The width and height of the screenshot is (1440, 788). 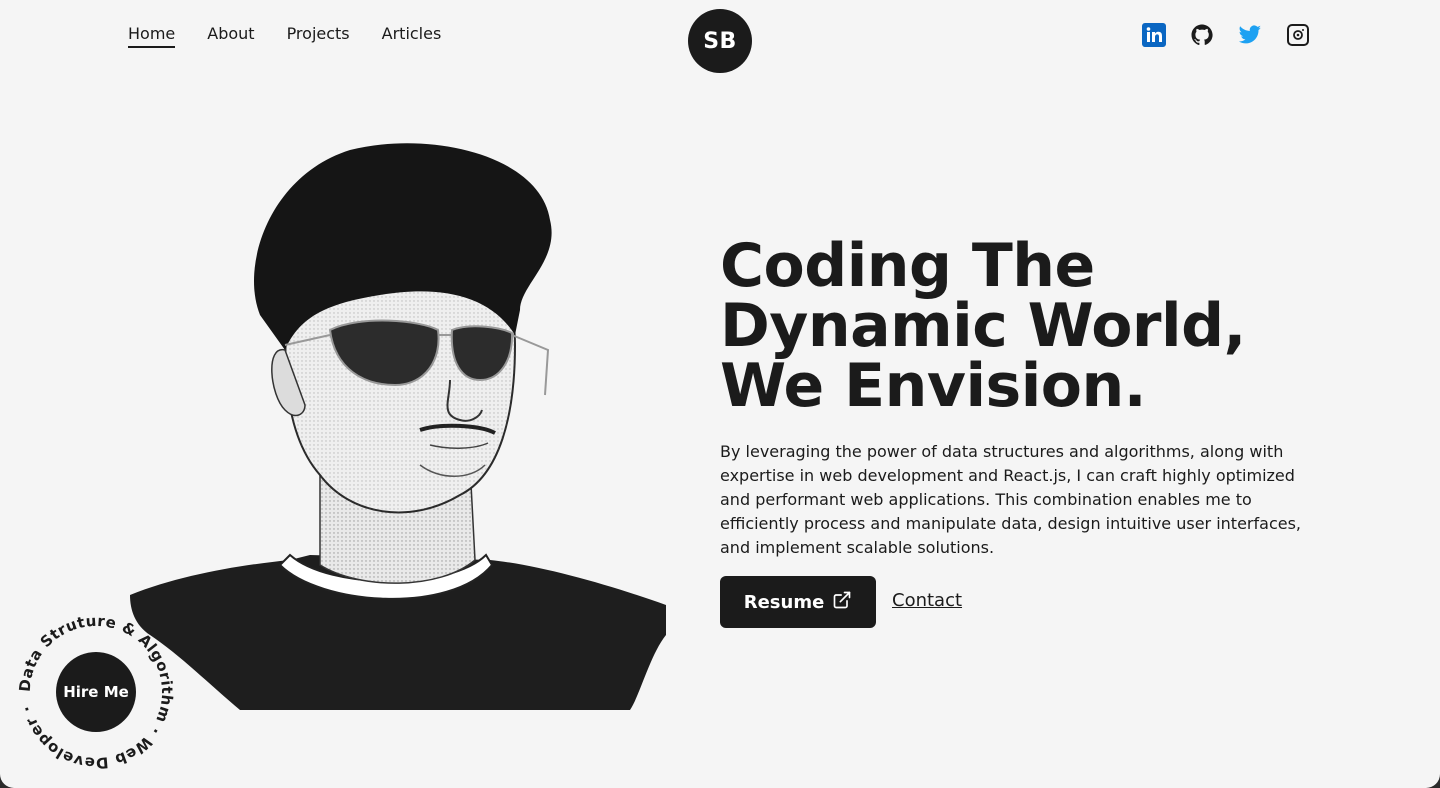 I want to click on headline-line-1: Coding The, so click(x=907, y=266).